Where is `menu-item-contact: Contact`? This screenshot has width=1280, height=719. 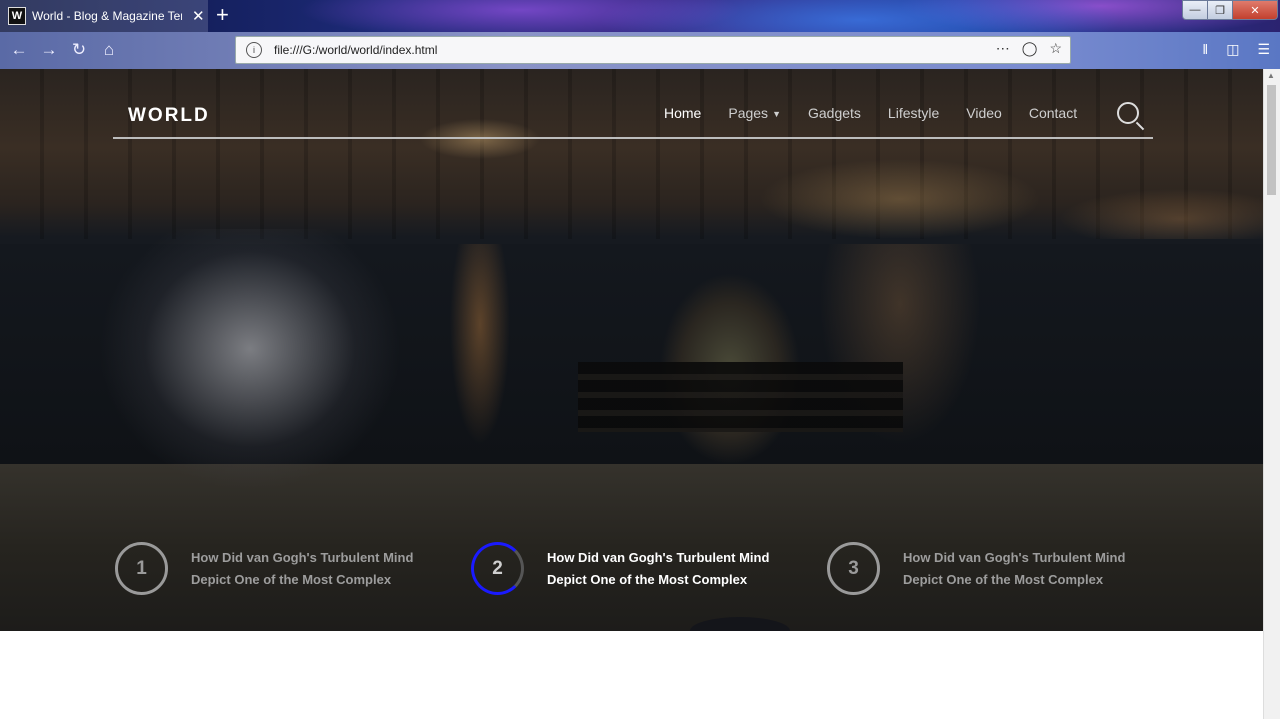
menu-item-contact: Contact is located at coordinates (1053, 113).